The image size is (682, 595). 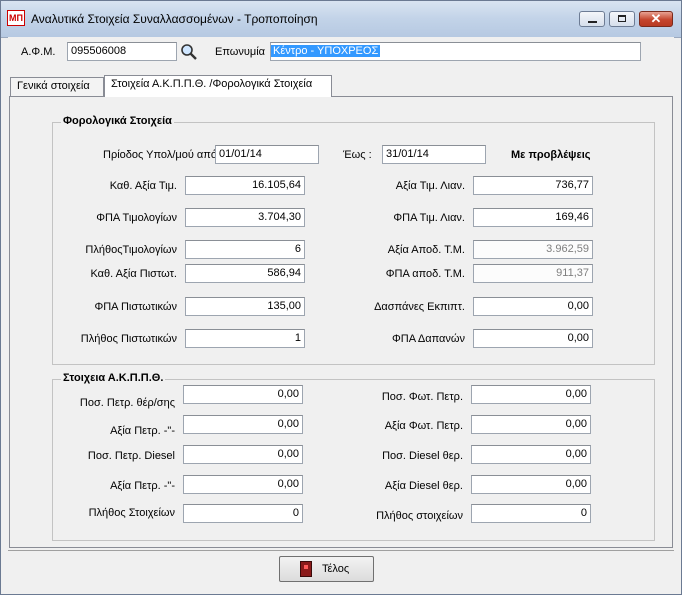 I want to click on name-label: Επωνυμία, so click(x=240, y=52).